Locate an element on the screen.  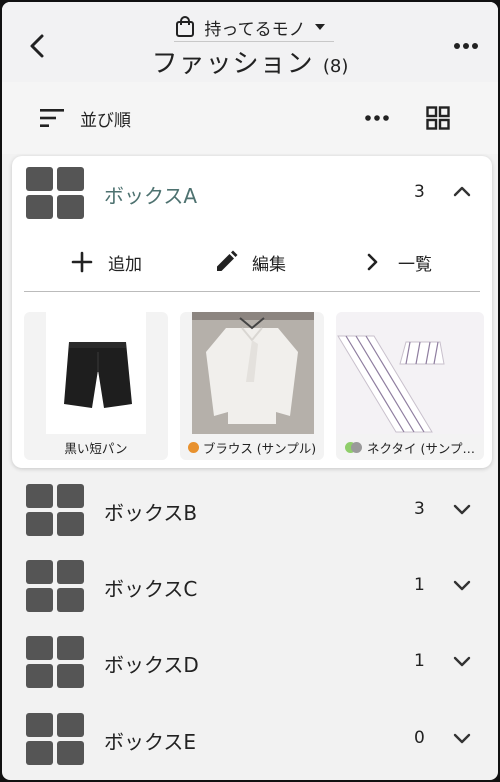
divider is located at coordinates (252, 291).